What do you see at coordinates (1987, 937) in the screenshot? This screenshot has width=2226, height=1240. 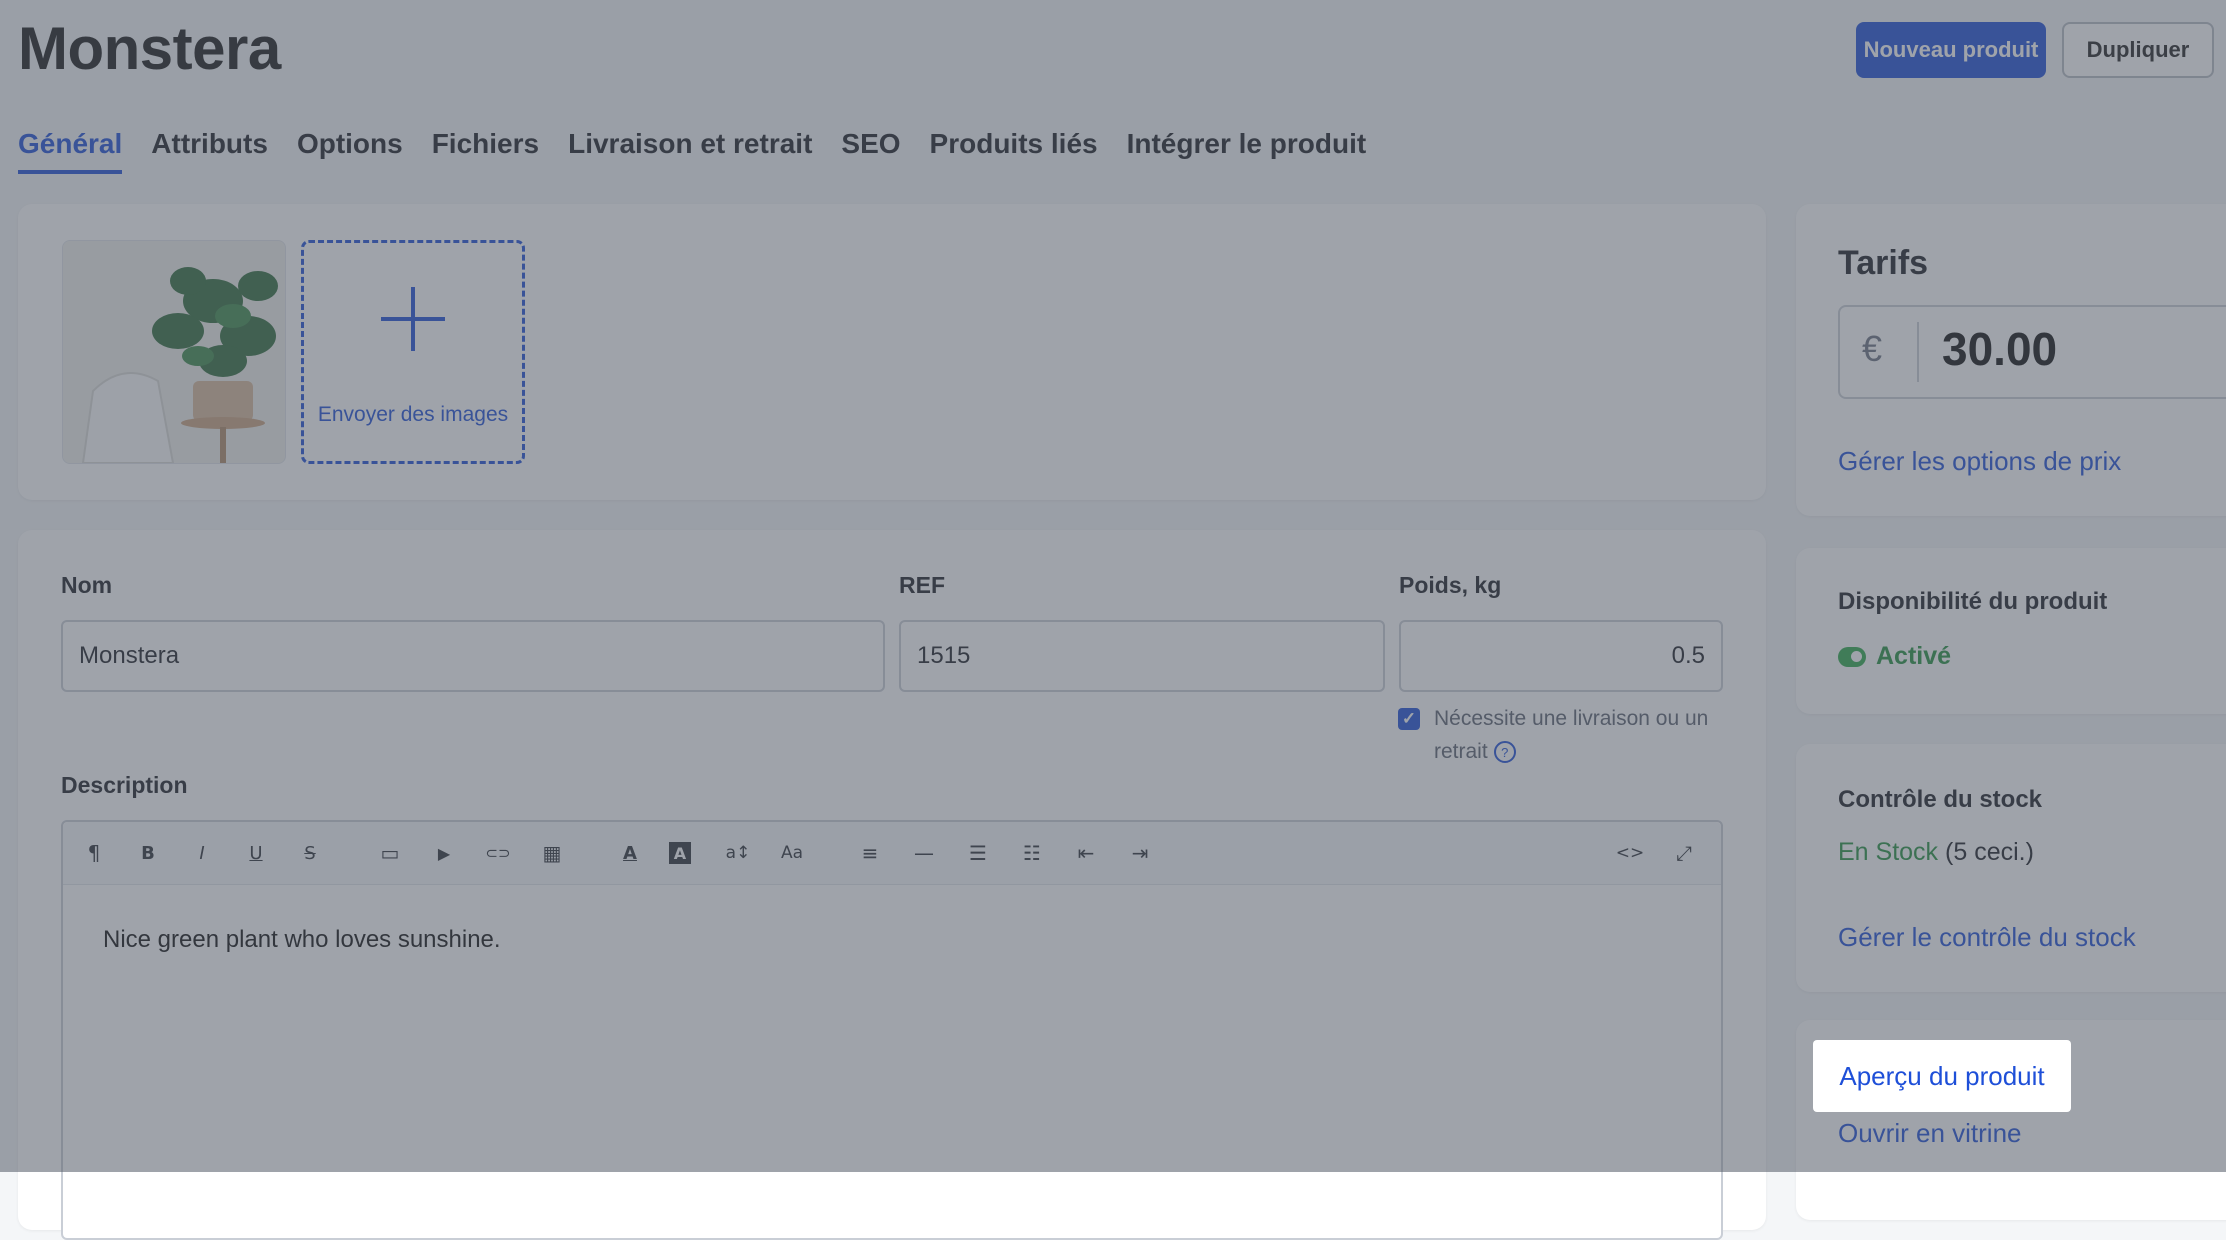 I see `manage-stock-link: Gérer le contrôle du stock` at bounding box center [1987, 937].